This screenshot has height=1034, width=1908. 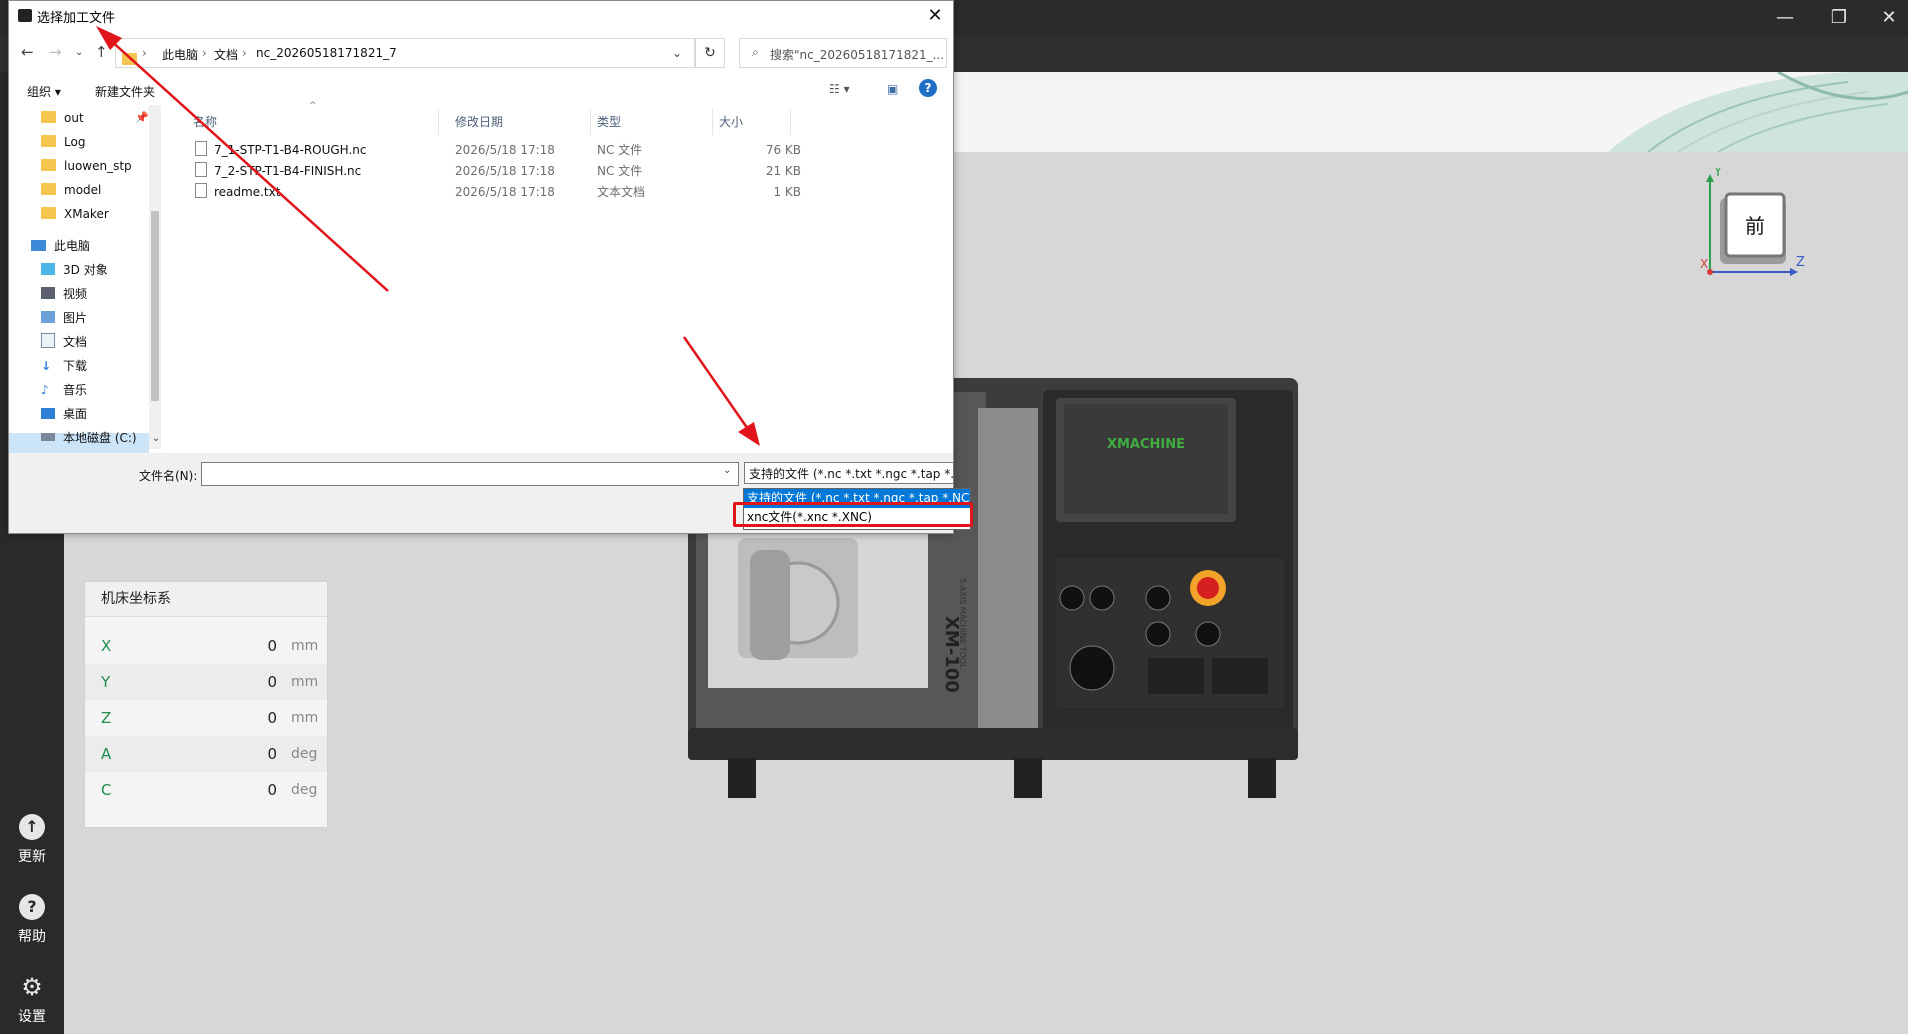 I want to click on column-date: 修改日期, so click(x=520, y=122).